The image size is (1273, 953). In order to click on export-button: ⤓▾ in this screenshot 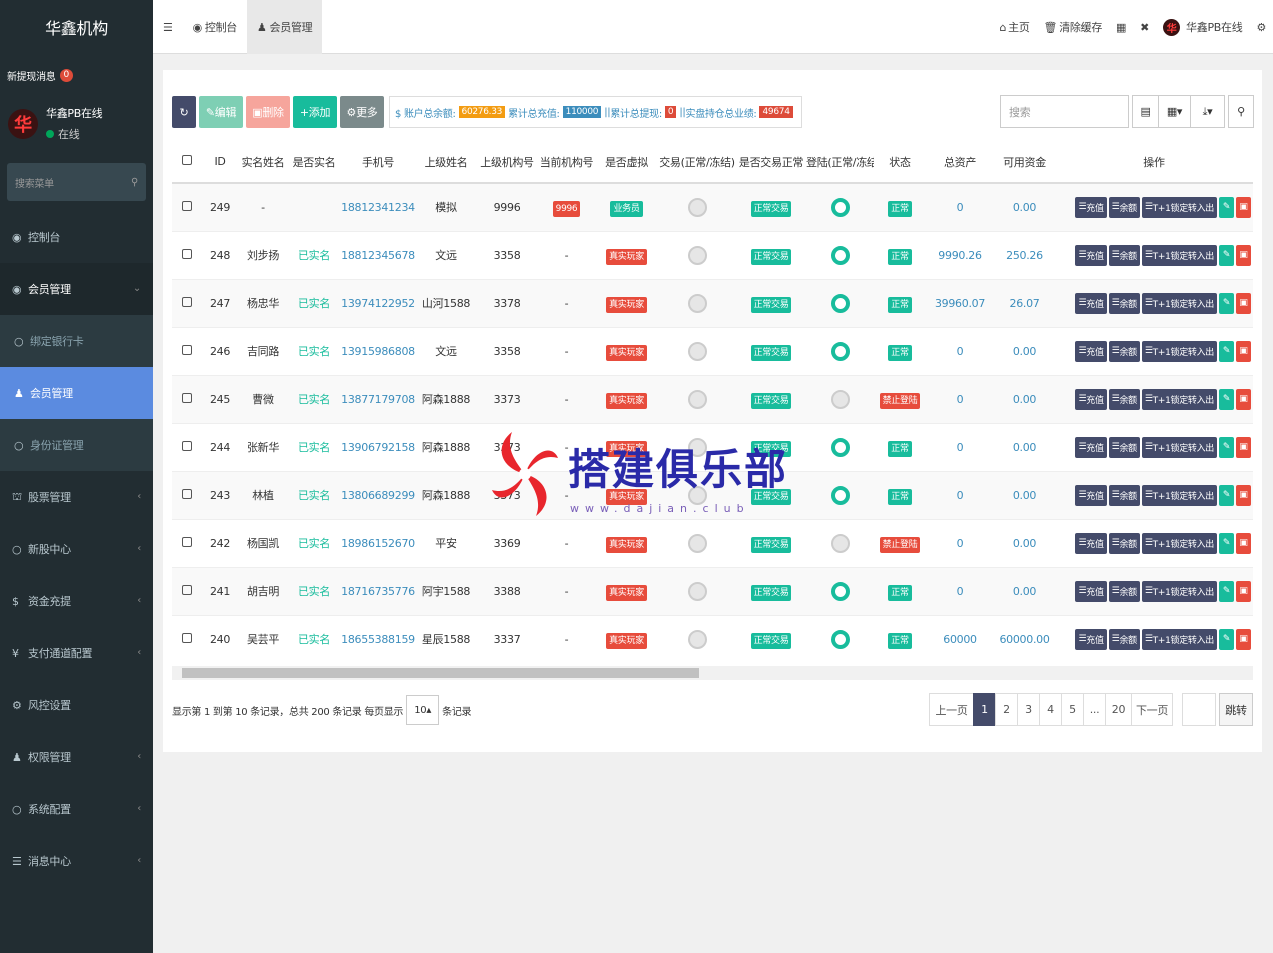, I will do `click(1207, 111)`.